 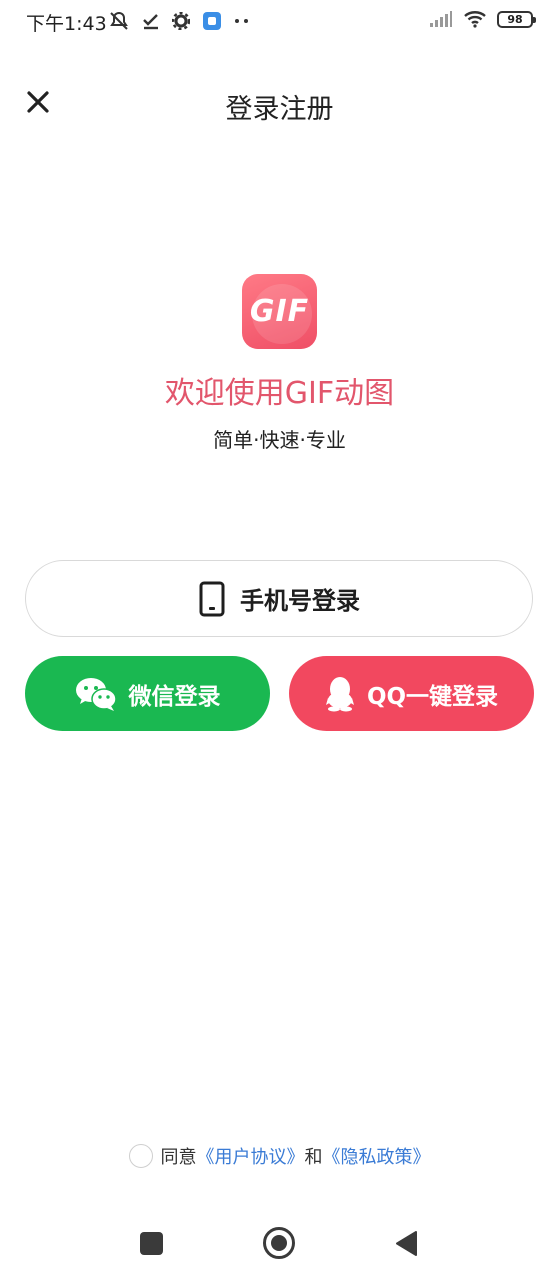 I want to click on qq-login-label: QQ一键登录, so click(x=432, y=696).